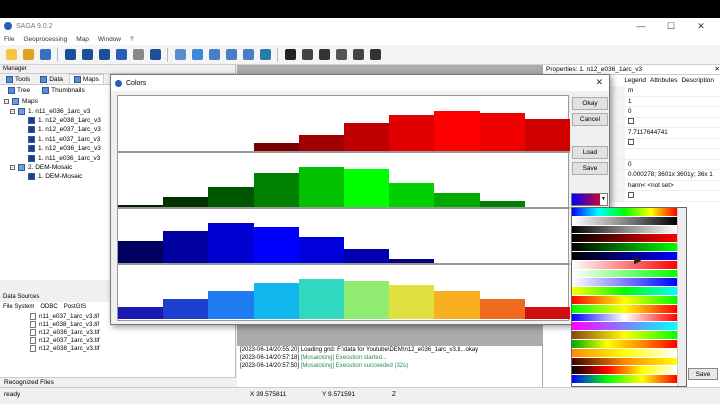 Image resolution: width=720 pixels, height=404 pixels. Describe the element at coordinates (629, 90) in the screenshot. I see `property-value: m` at that location.